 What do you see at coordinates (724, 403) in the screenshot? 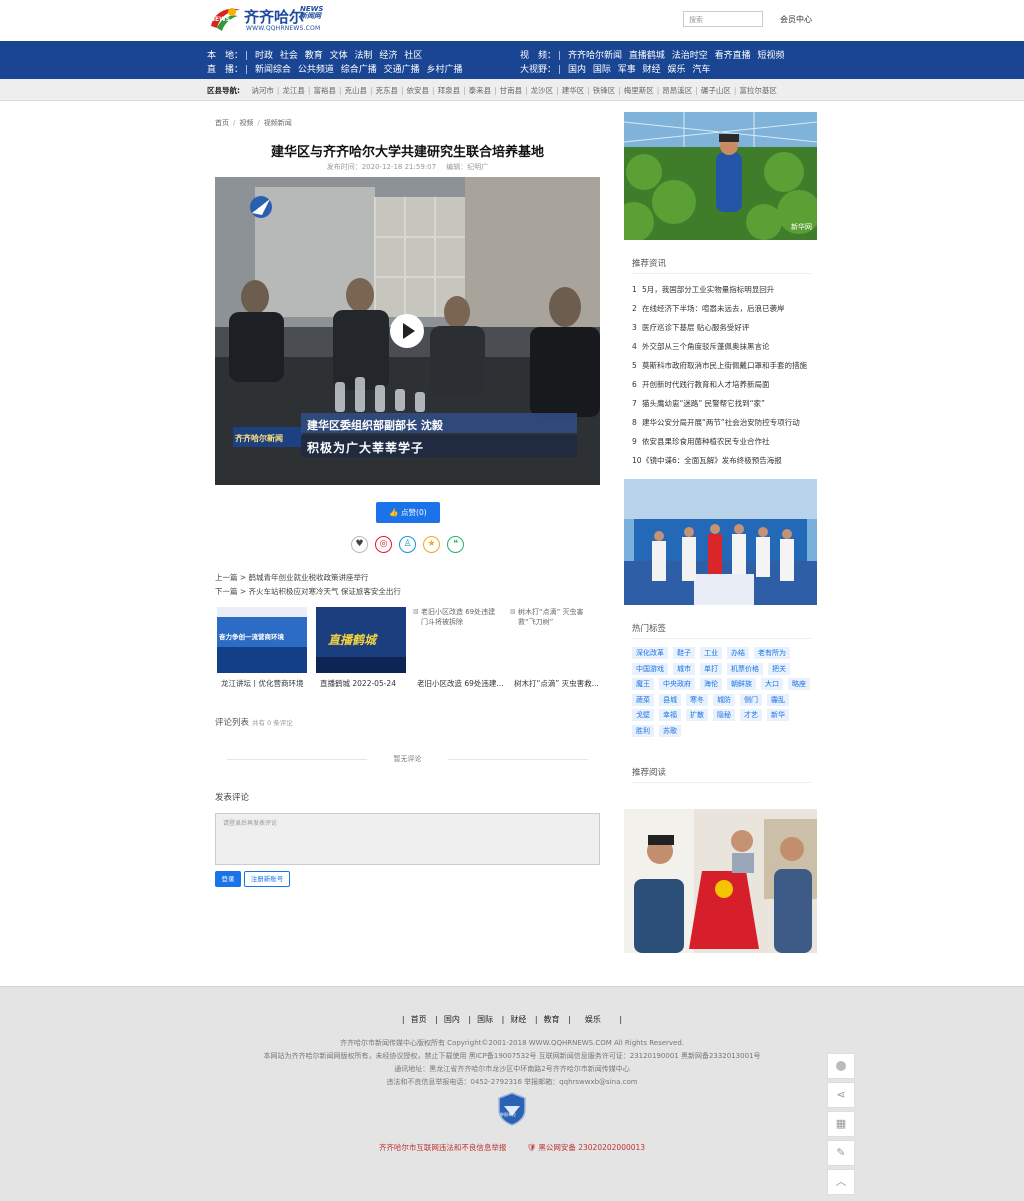
I see `recommend-item: 7 猫头鹰幼崽“迷路” 民警帮它找到“家”` at bounding box center [724, 403].